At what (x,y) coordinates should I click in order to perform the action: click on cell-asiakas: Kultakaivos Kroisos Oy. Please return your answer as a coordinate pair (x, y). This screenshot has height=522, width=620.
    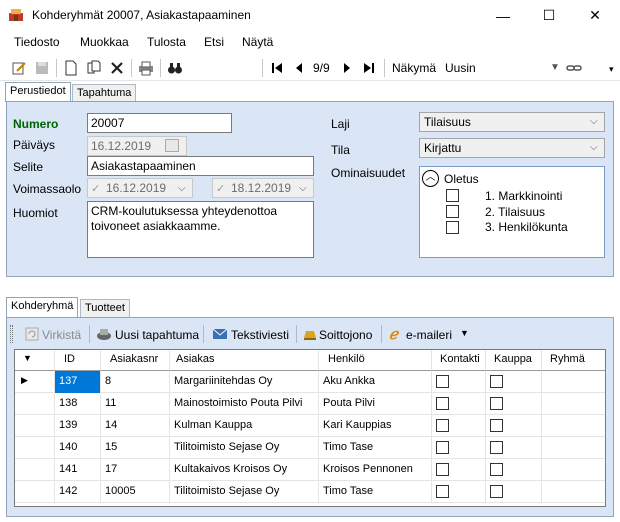
    Looking at the image, I should click on (244, 470).